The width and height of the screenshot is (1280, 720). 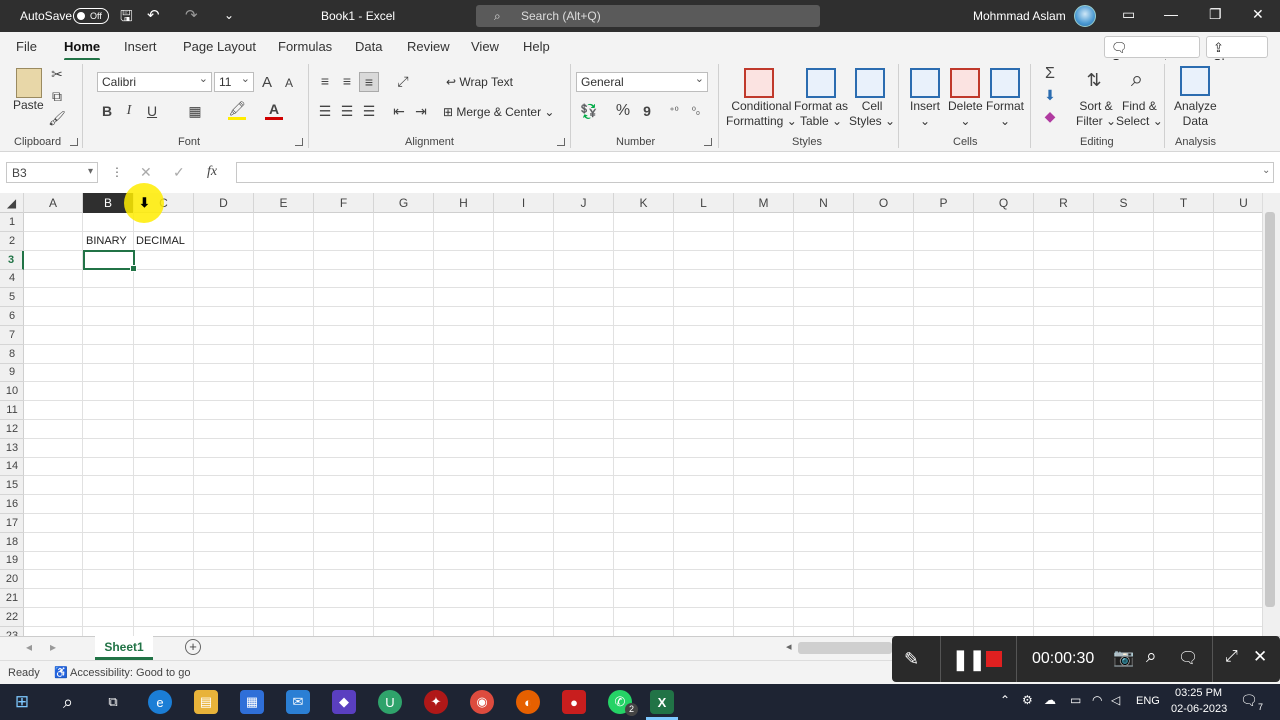 What do you see at coordinates (29, 647) in the screenshot?
I see `scroll-tabs-left-icon: ◂` at bounding box center [29, 647].